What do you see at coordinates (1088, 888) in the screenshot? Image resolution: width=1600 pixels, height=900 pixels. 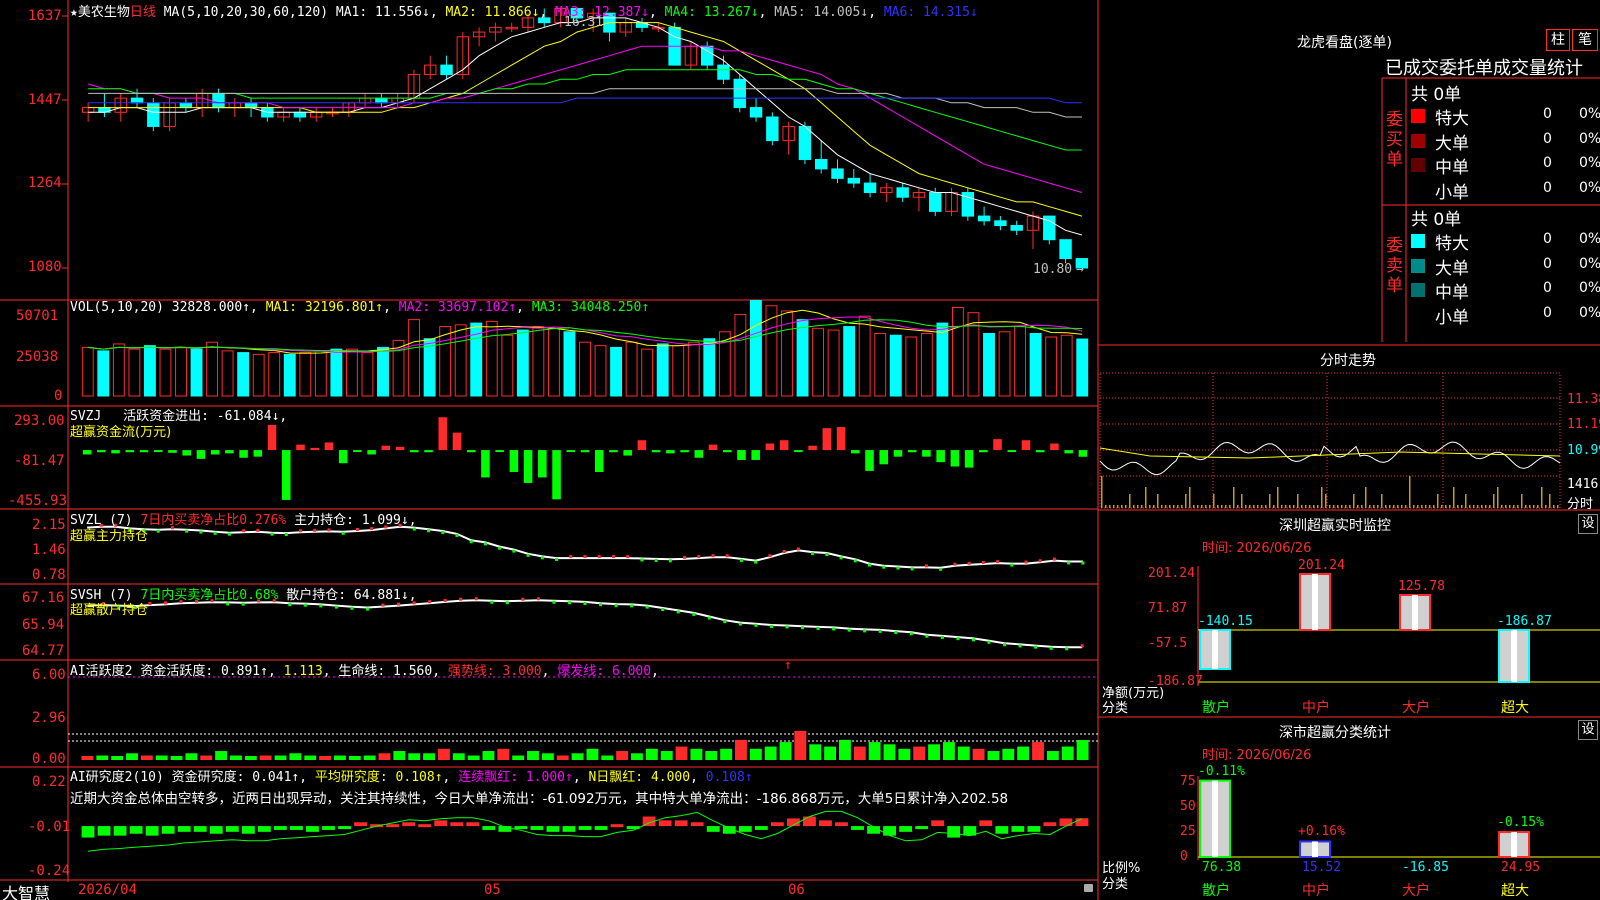 I see `lock-icon` at bounding box center [1088, 888].